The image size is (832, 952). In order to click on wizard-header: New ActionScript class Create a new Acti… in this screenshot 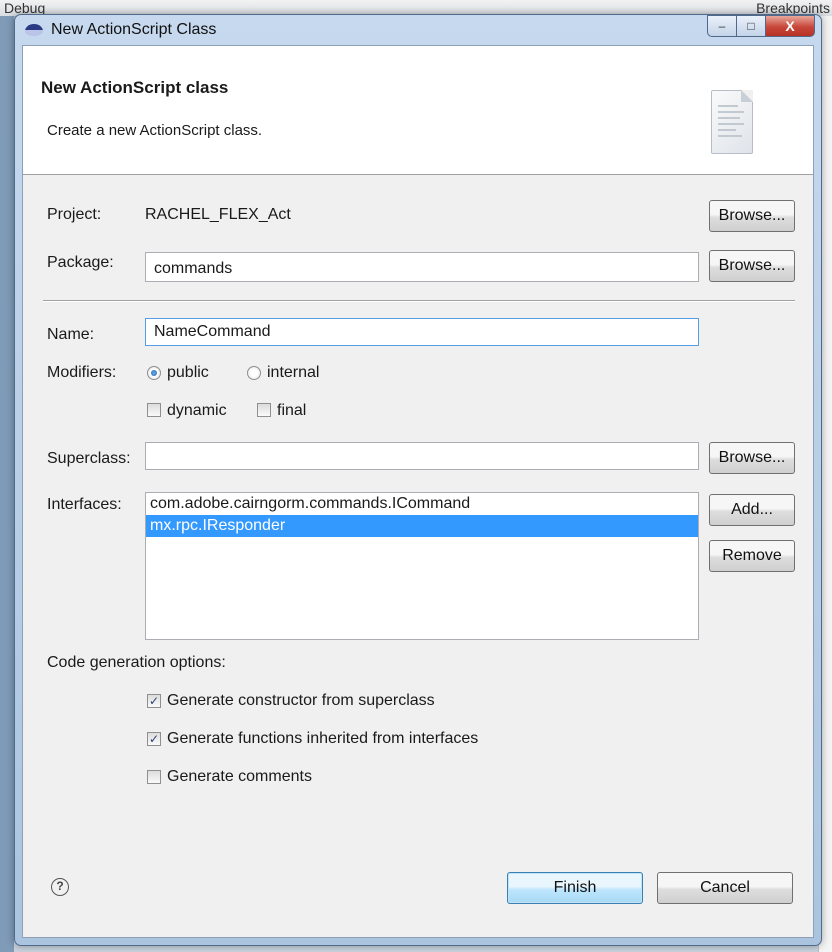, I will do `click(418, 110)`.